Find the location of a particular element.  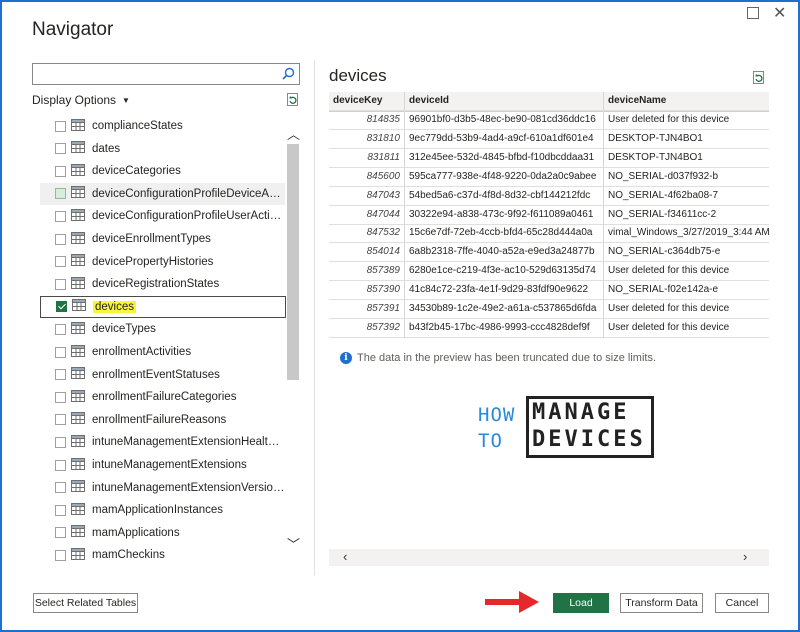

scroll-right-icon: › is located at coordinates (745, 556).